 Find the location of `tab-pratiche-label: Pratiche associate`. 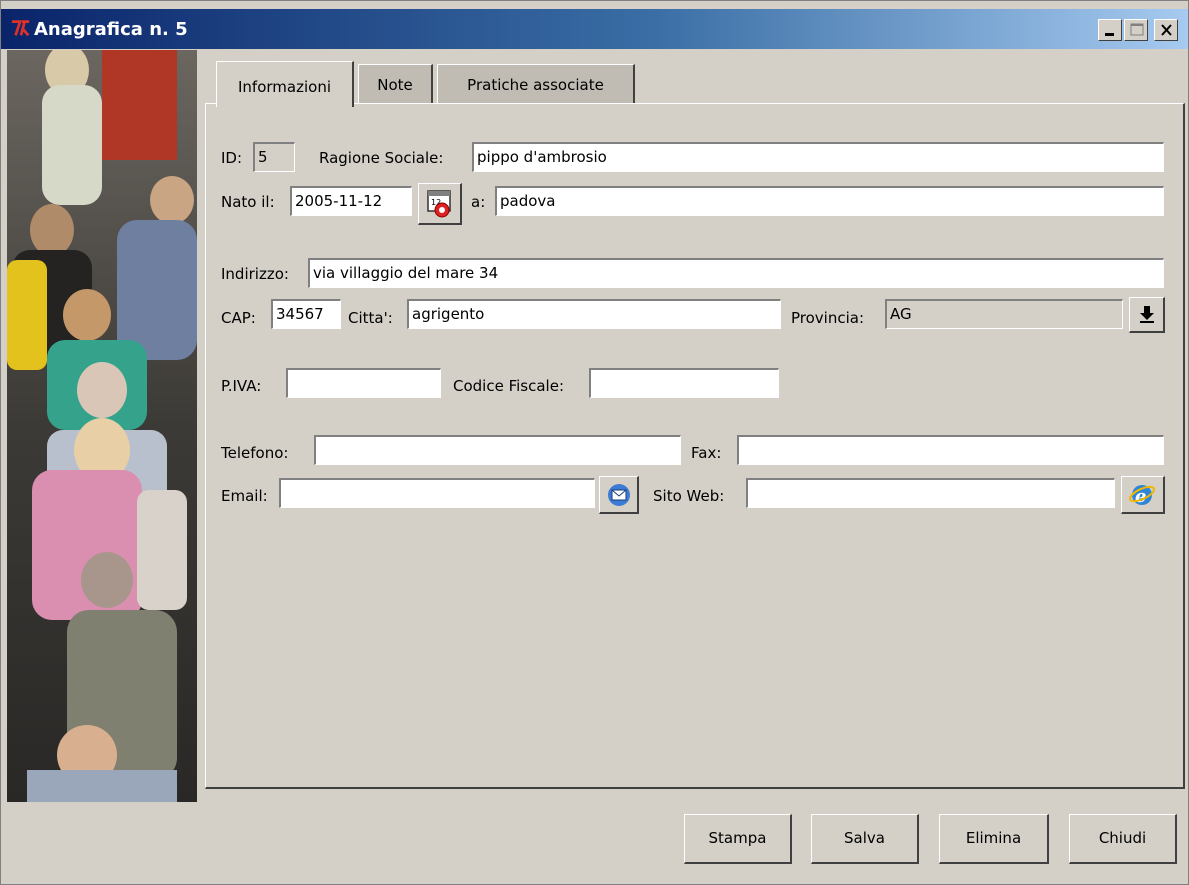

tab-pratiche-label: Pratiche associate is located at coordinates (535, 85).